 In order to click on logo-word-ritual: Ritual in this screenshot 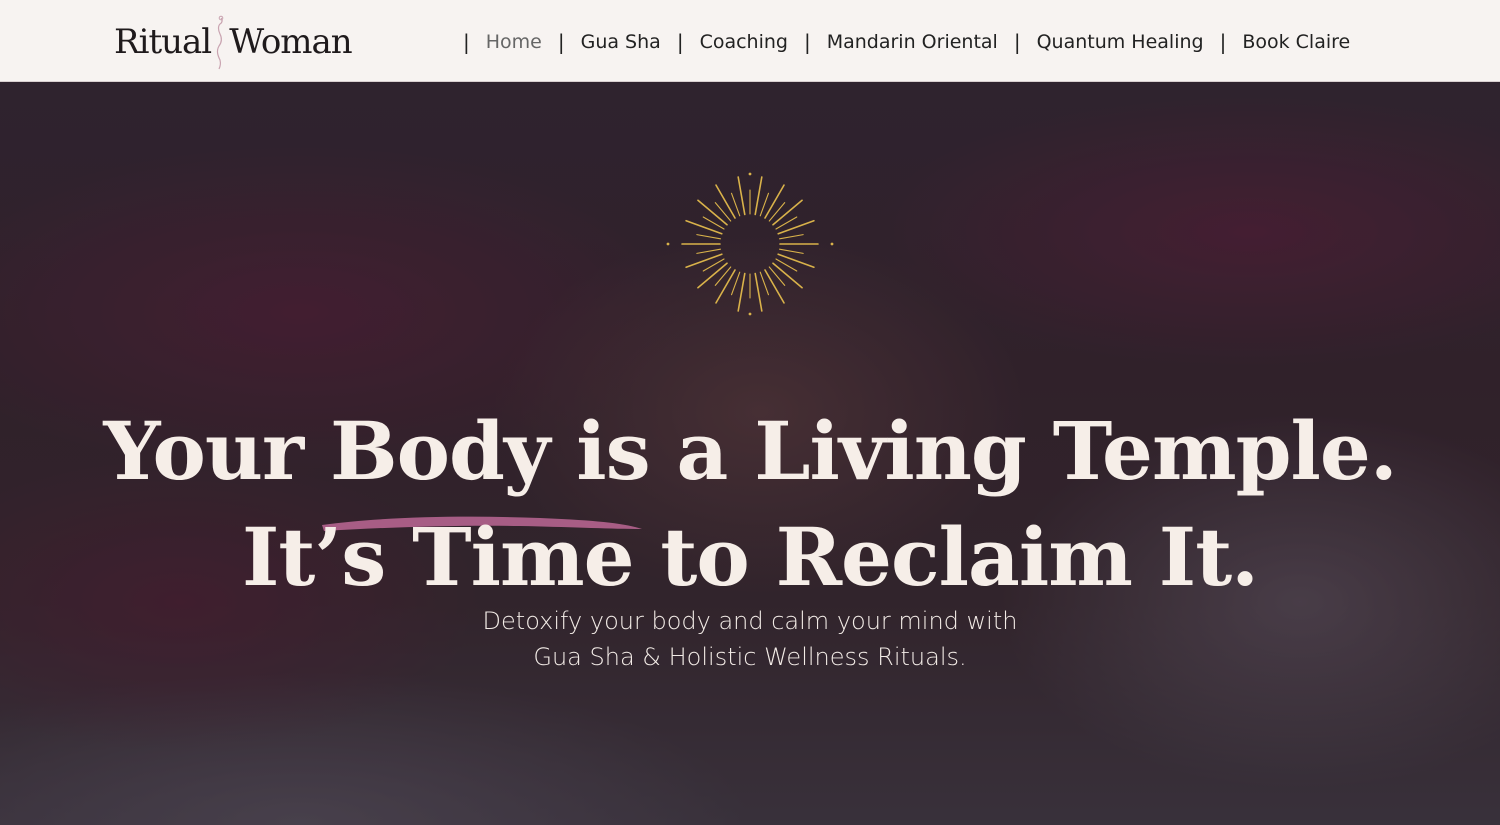, I will do `click(163, 42)`.